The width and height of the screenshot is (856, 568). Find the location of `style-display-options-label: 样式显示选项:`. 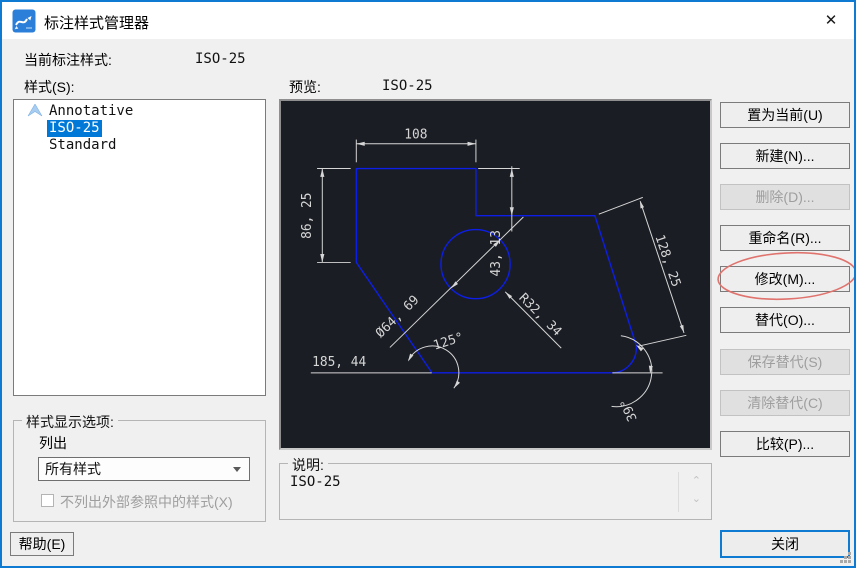

style-display-options-label: 样式显示选项: is located at coordinates (70, 422).